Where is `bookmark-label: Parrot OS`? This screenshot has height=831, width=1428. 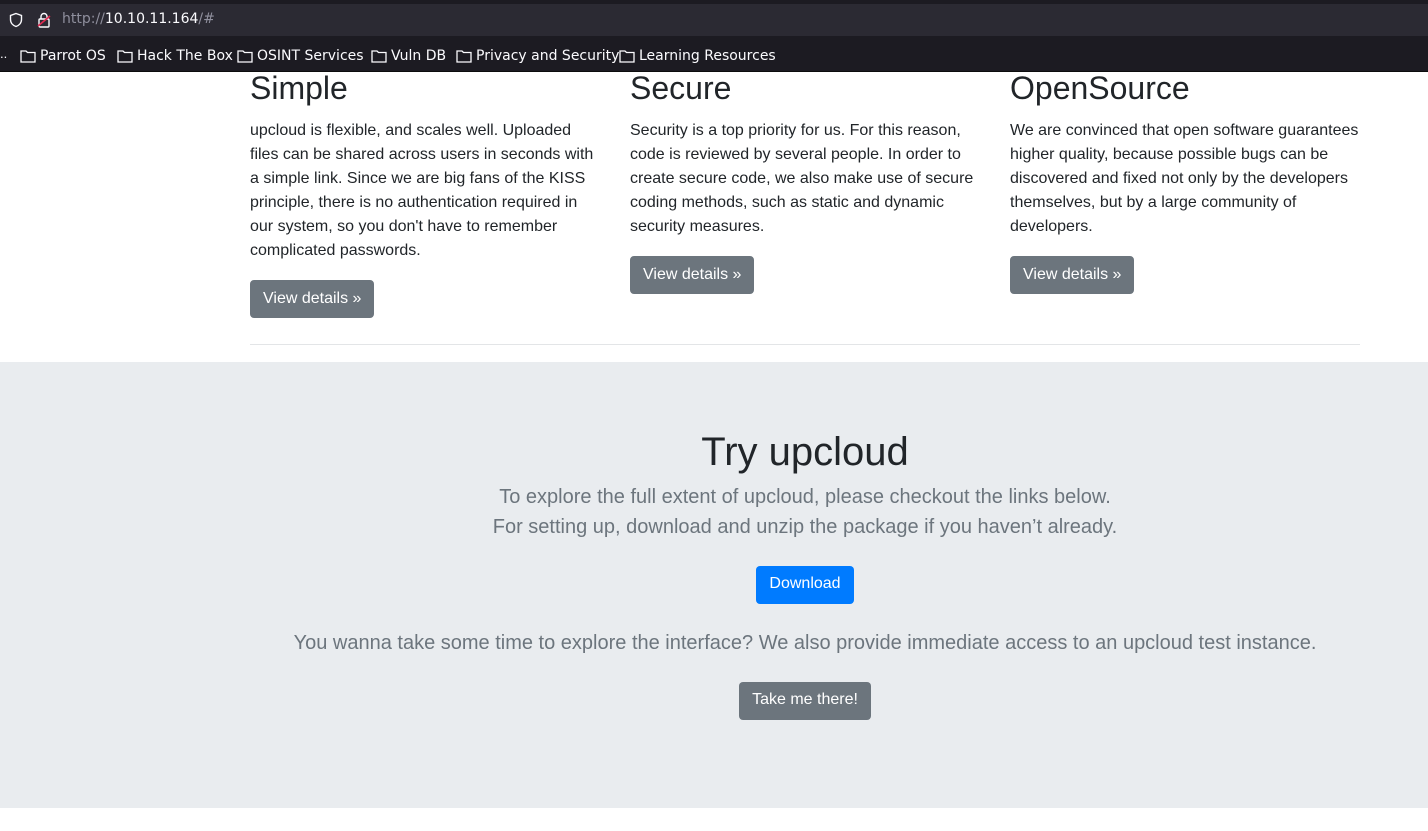
bookmark-label: Parrot OS is located at coordinates (73, 56).